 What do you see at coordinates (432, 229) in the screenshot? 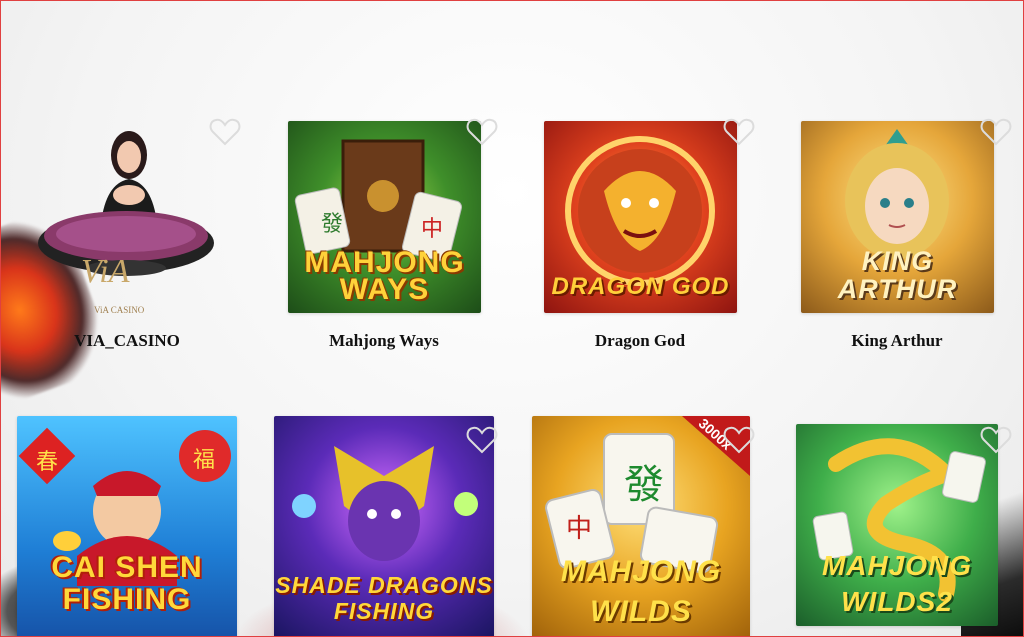
I see `svg-text: 中` at bounding box center [432, 229].